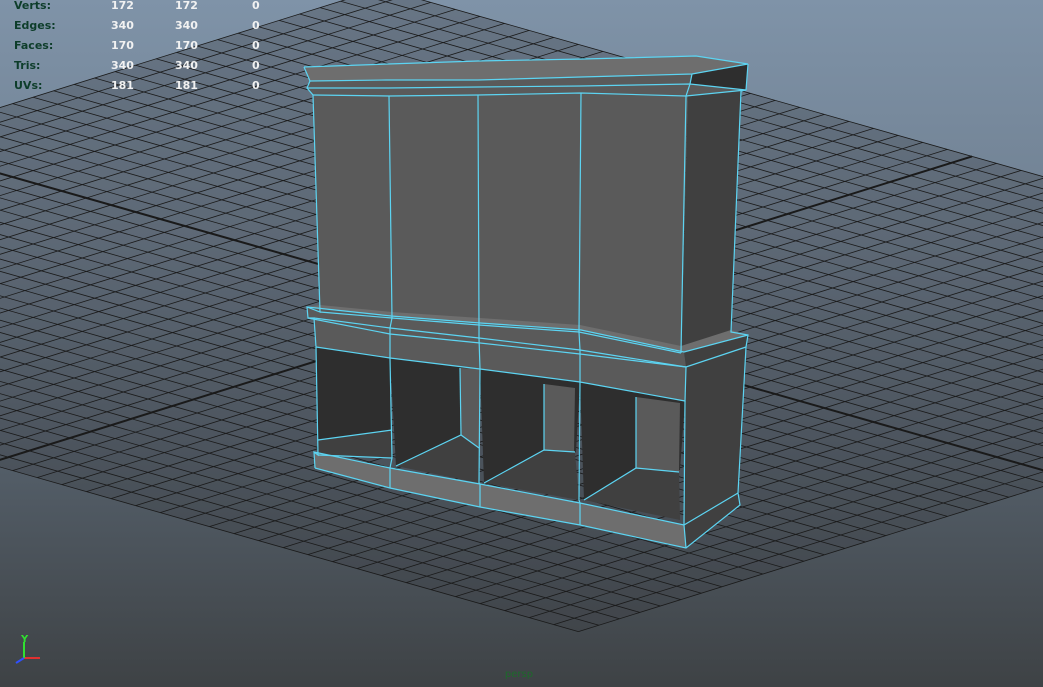 The height and width of the screenshot is (687, 1043). What do you see at coordinates (28, 85) in the screenshot?
I see `hud-label: UVs:` at bounding box center [28, 85].